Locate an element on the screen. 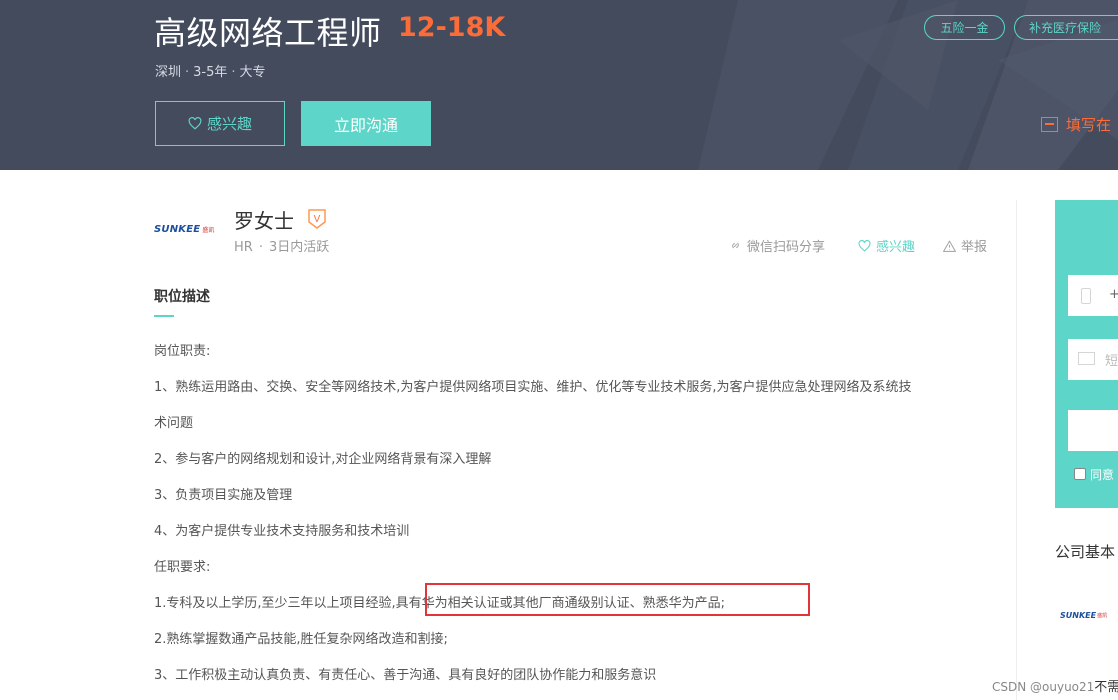 Image resolution: width=1118 pixels, height=700 pixels. verified-badge-icon: V is located at coordinates (317, 219).